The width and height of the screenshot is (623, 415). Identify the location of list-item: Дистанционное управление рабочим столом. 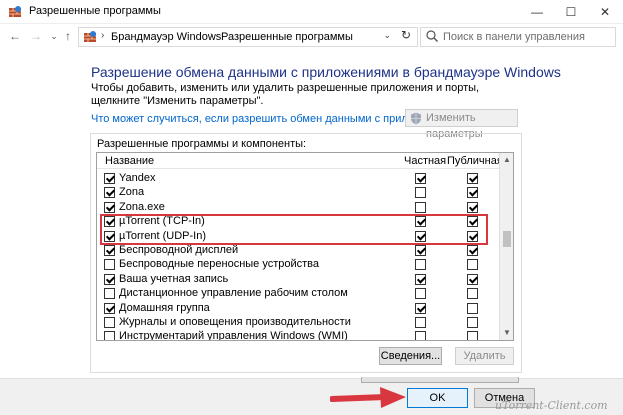
(299, 294).